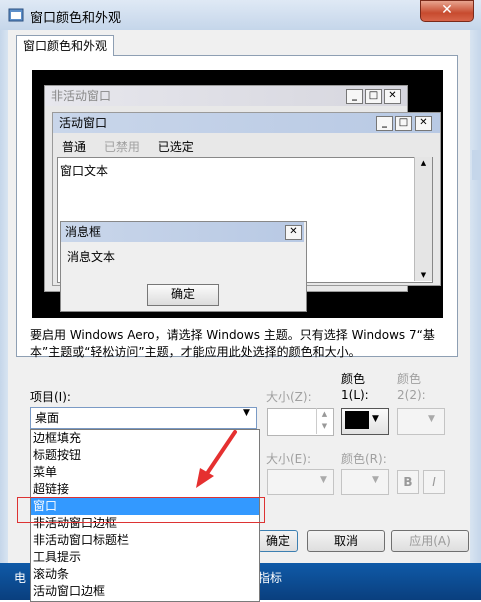 The height and width of the screenshot is (602, 481). I want to click on color1-swatch, so click(357, 420).